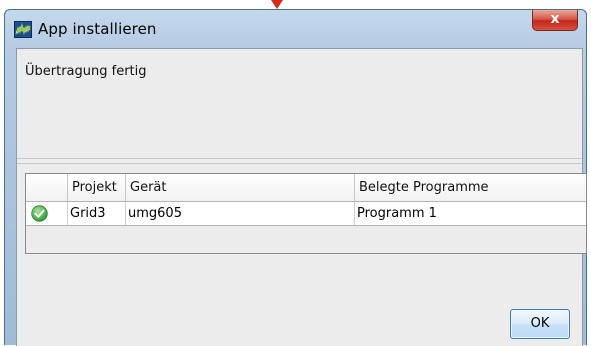  What do you see at coordinates (397, 213) in the screenshot?
I see `cell-belegte-programme: Programm 1` at bounding box center [397, 213].